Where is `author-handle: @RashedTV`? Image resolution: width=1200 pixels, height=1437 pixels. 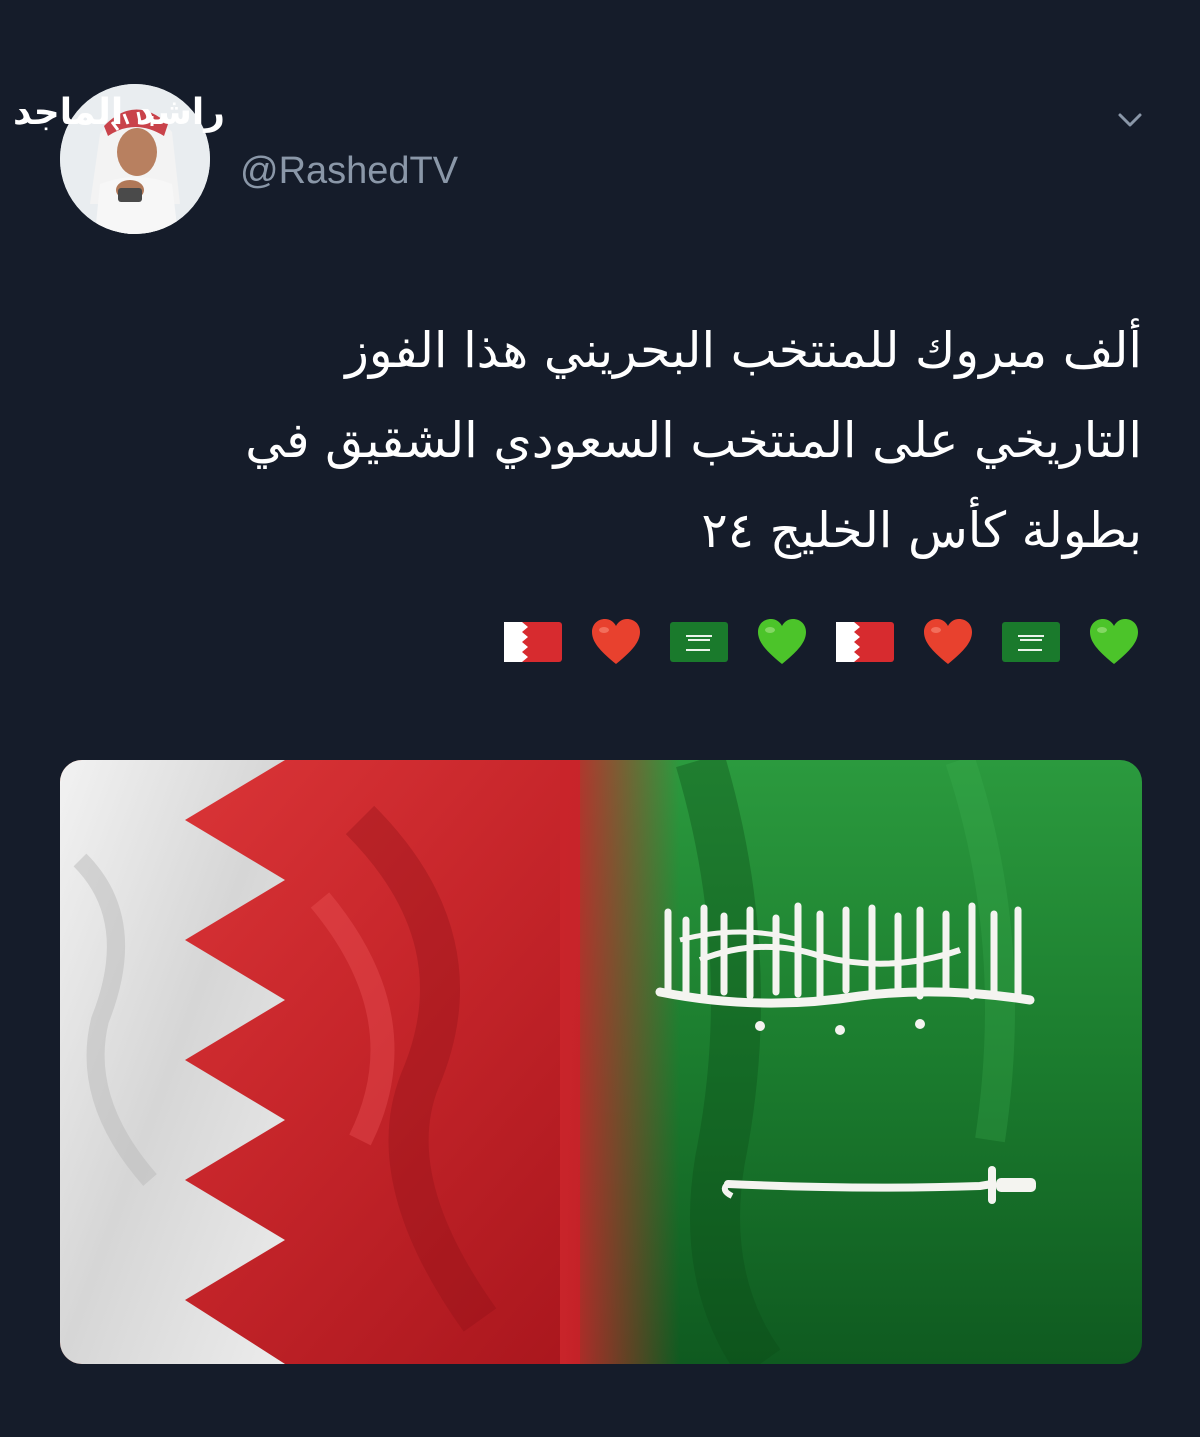
author-handle: @RashedTV is located at coordinates (349, 171).